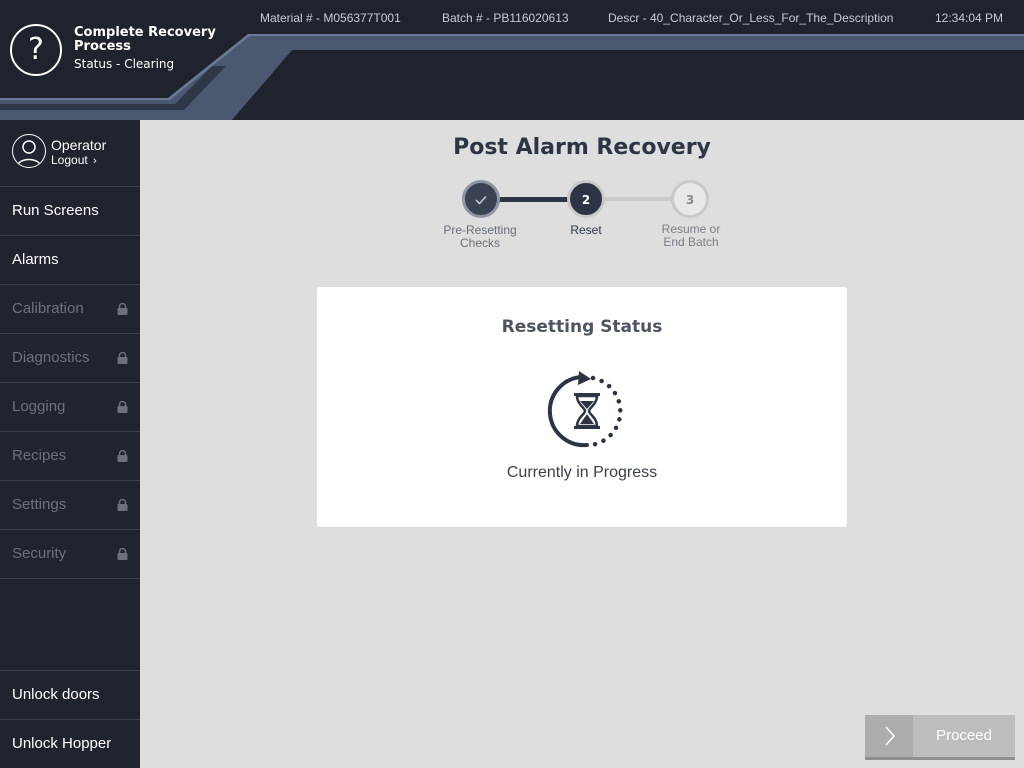  What do you see at coordinates (62, 743) in the screenshot?
I see `unlock-hopper-label: Unlock Hopper` at bounding box center [62, 743].